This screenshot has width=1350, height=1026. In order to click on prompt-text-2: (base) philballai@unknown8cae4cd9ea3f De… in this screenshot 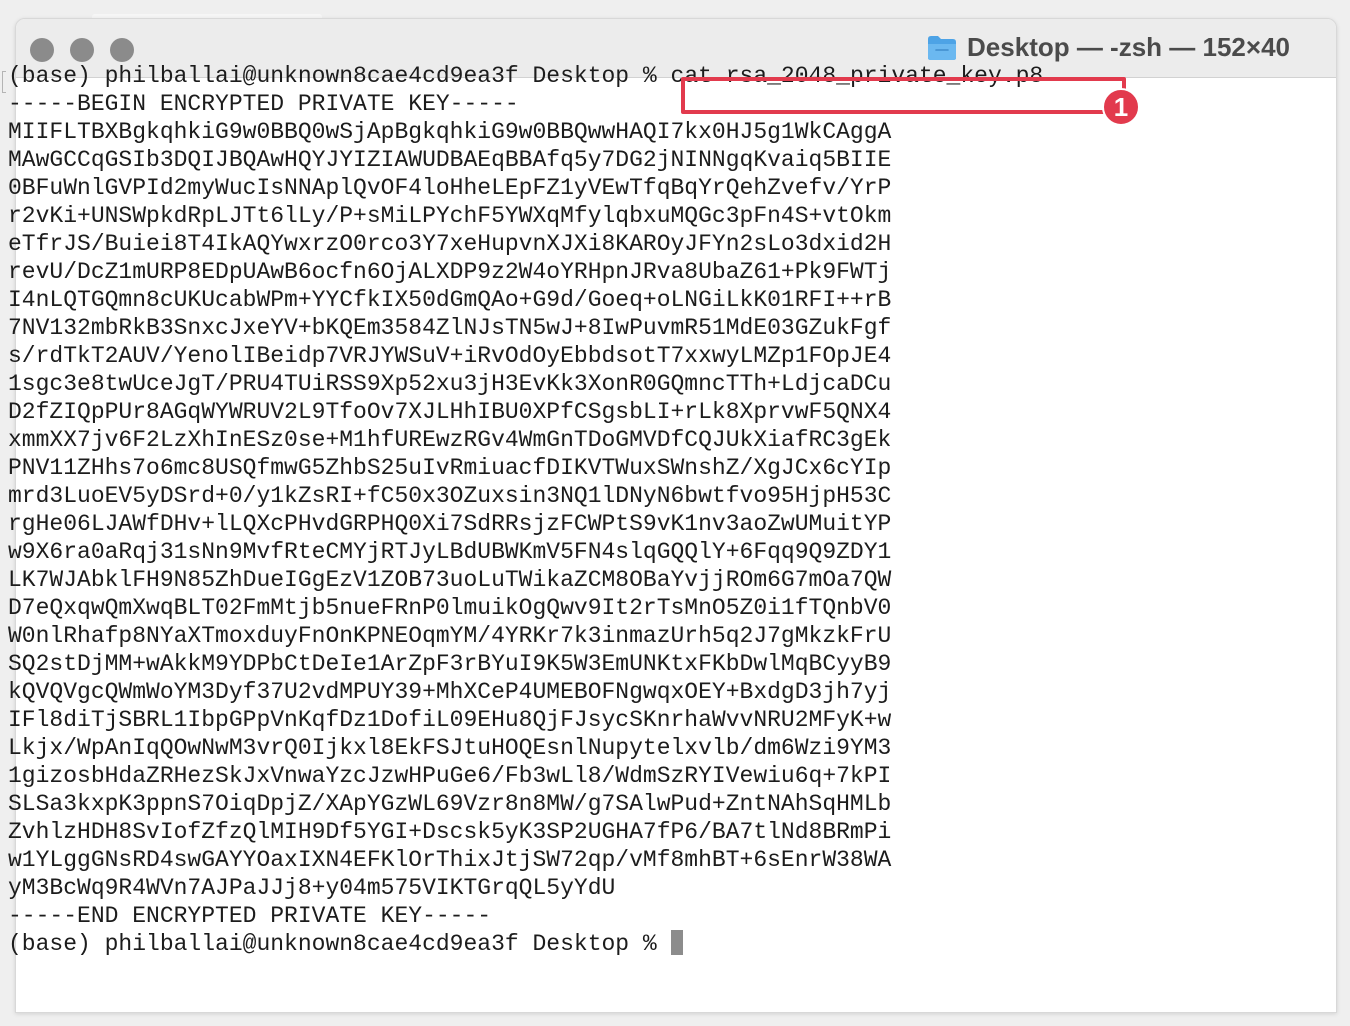, I will do `click(339, 944)`.